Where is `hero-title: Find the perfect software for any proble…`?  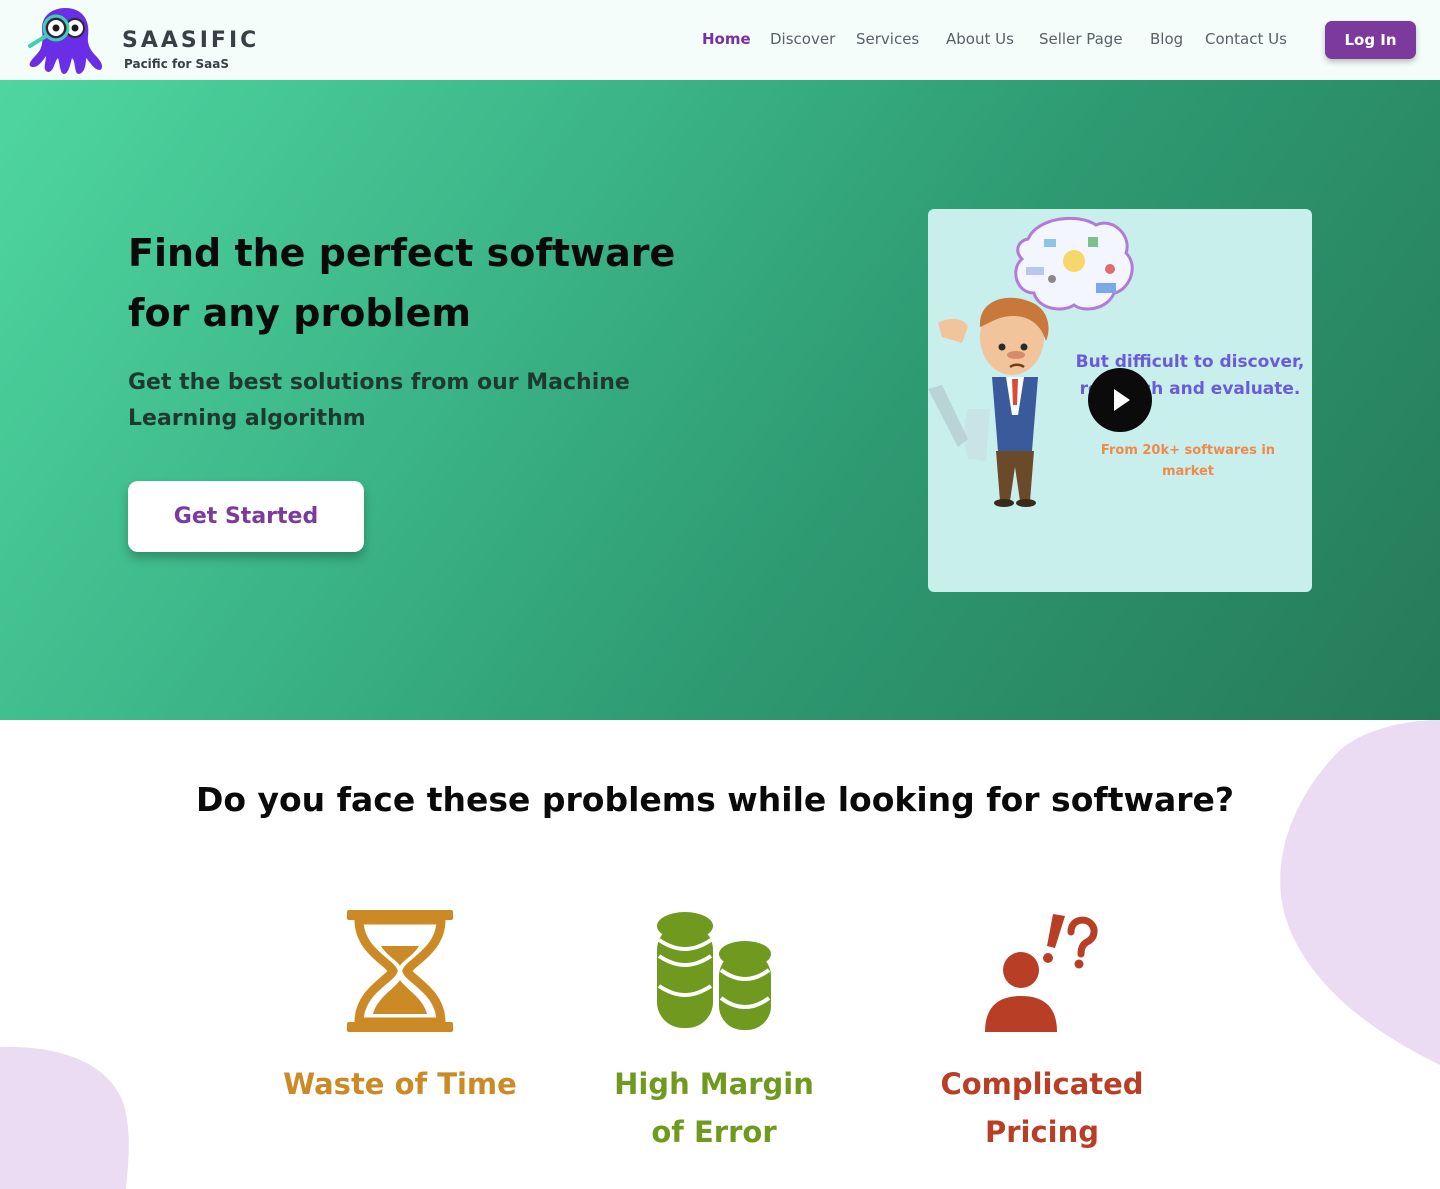
hero-title: Find the perfect software for any proble… is located at coordinates (402, 283).